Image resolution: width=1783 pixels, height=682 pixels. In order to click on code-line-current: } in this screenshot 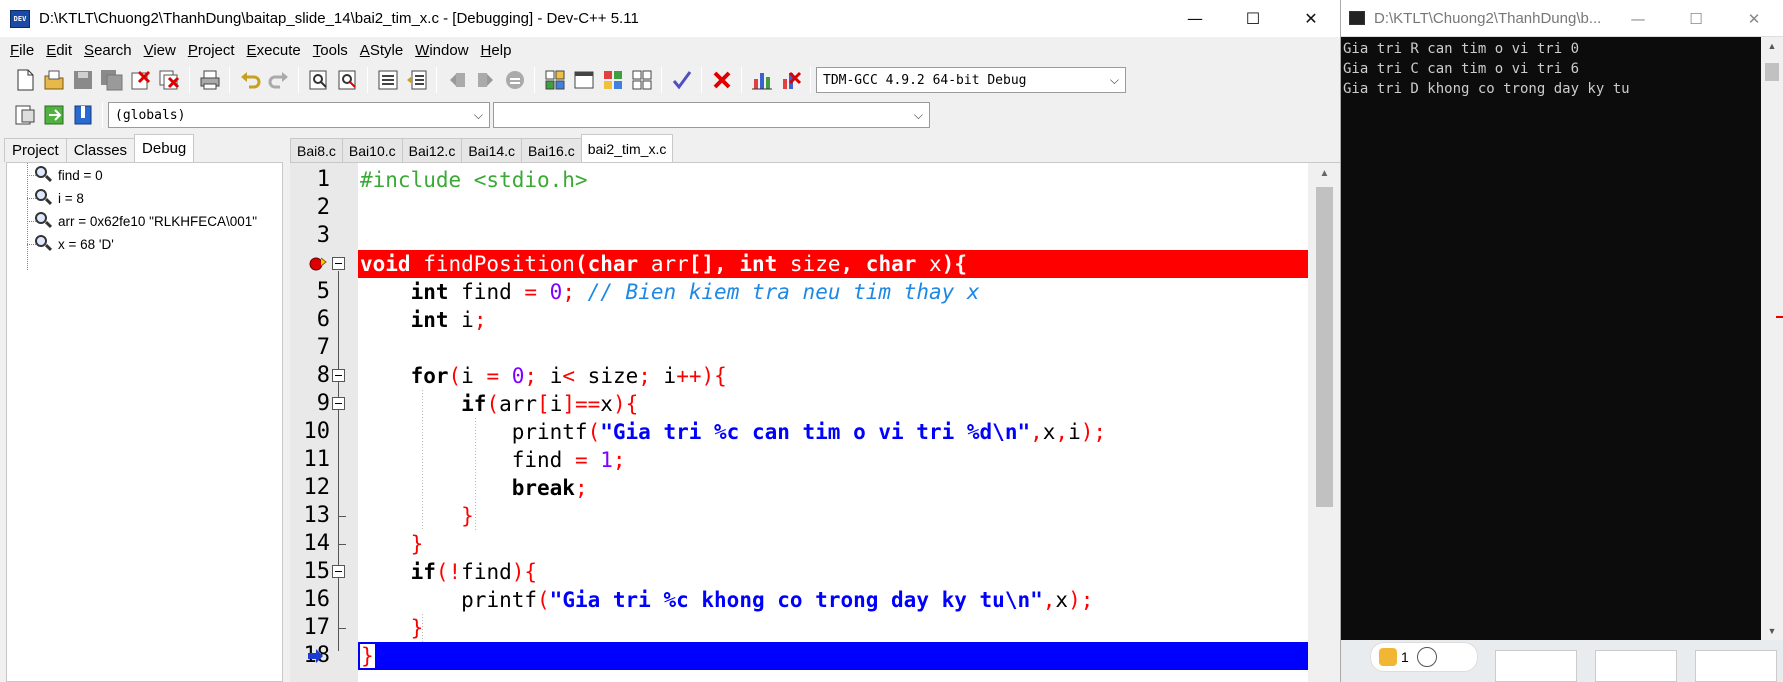, I will do `click(833, 656)`.